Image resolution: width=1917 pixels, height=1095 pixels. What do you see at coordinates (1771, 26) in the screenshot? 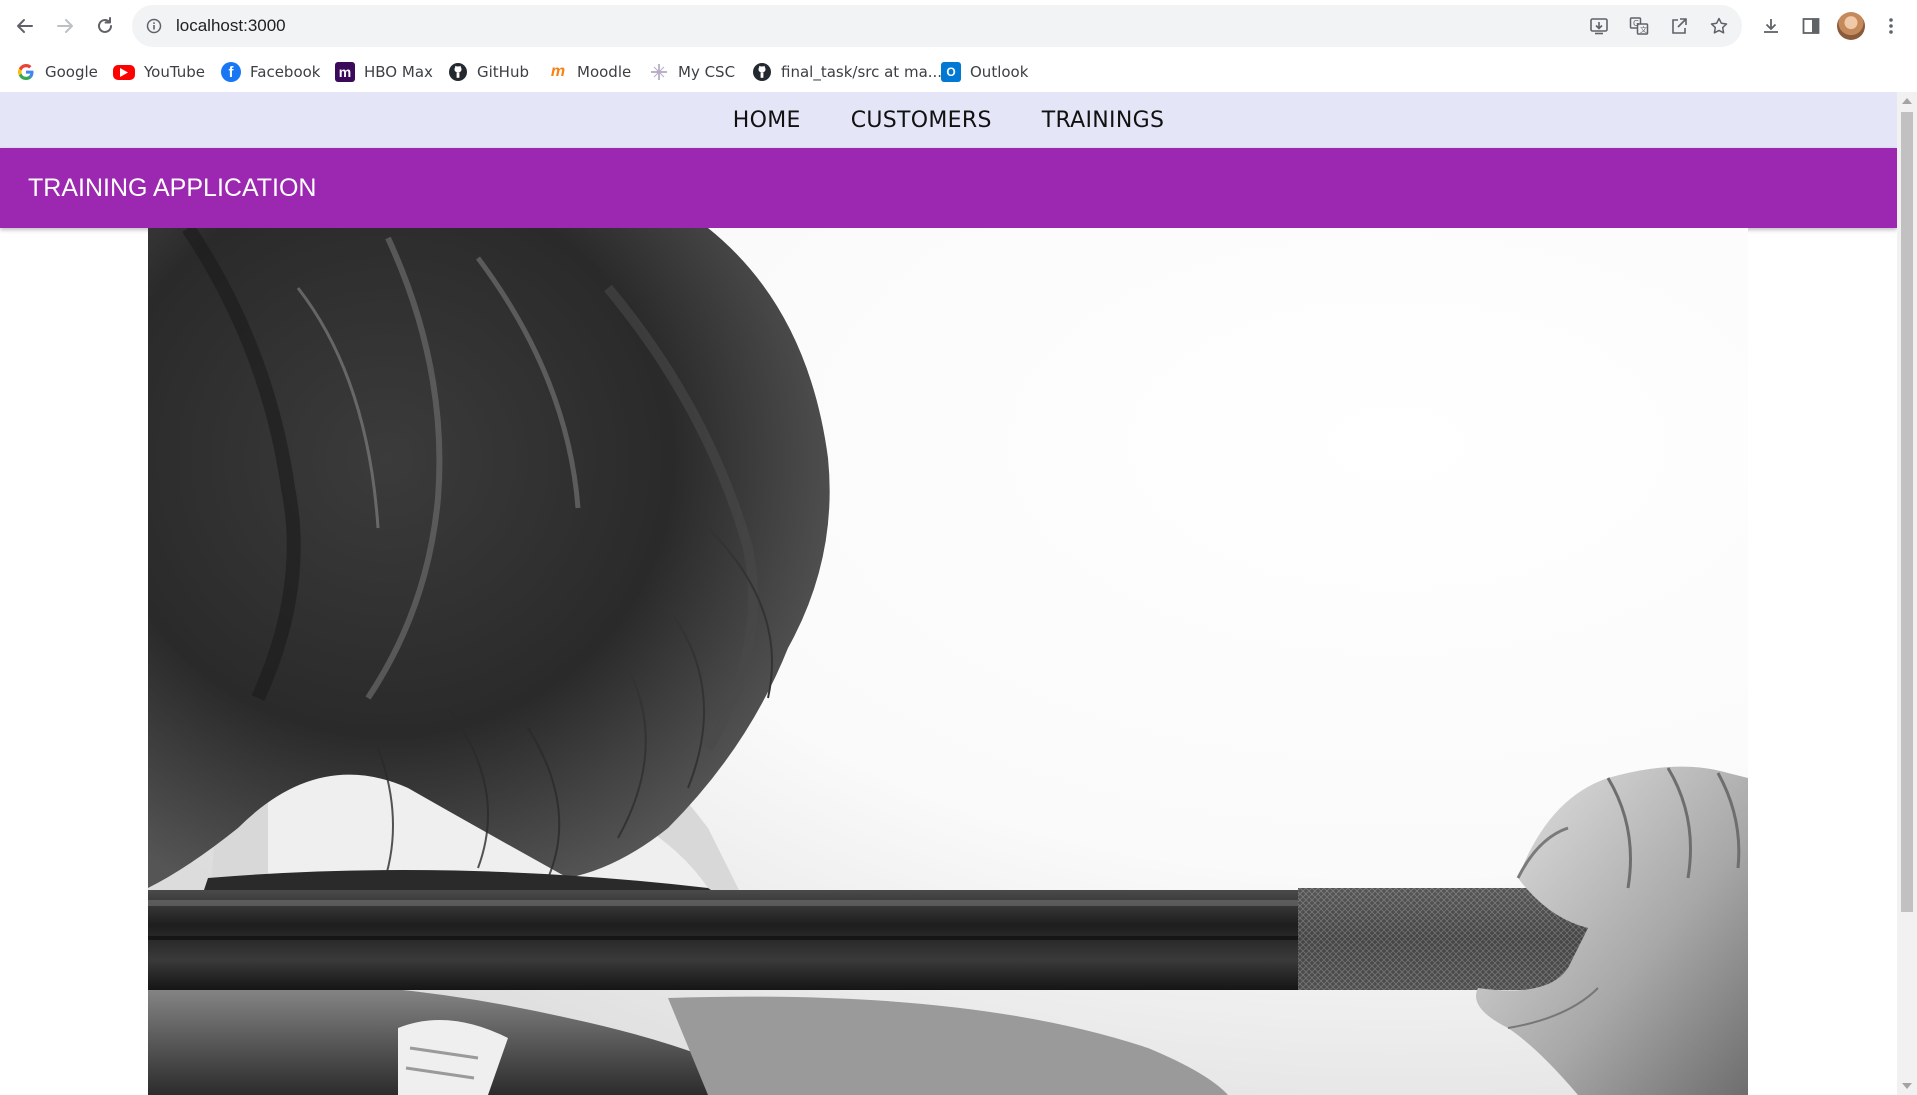
I see `download-icon` at bounding box center [1771, 26].